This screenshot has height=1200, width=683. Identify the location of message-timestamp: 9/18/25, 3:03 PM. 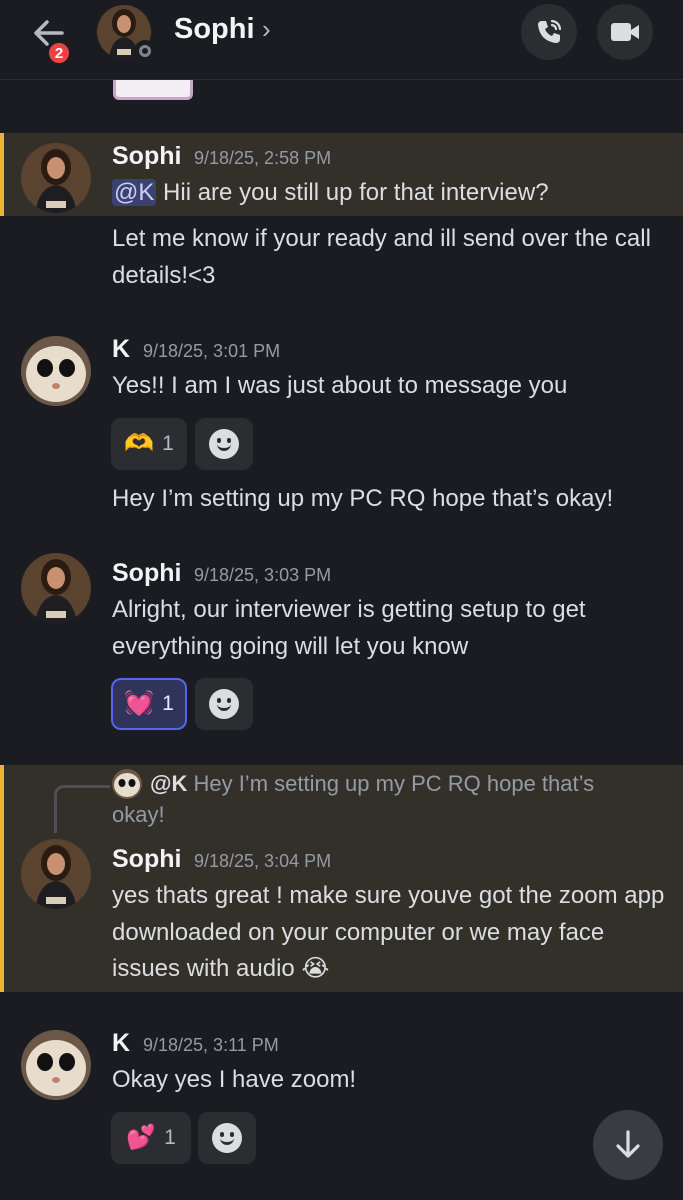
(263, 575).